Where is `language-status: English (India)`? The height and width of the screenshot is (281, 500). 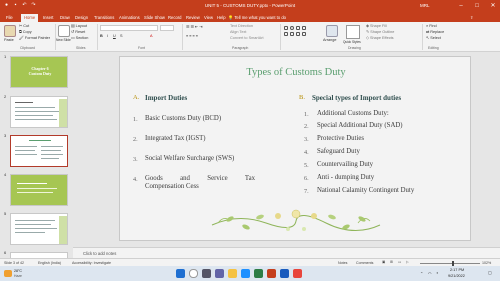 language-status: English (India) is located at coordinates (49, 263).